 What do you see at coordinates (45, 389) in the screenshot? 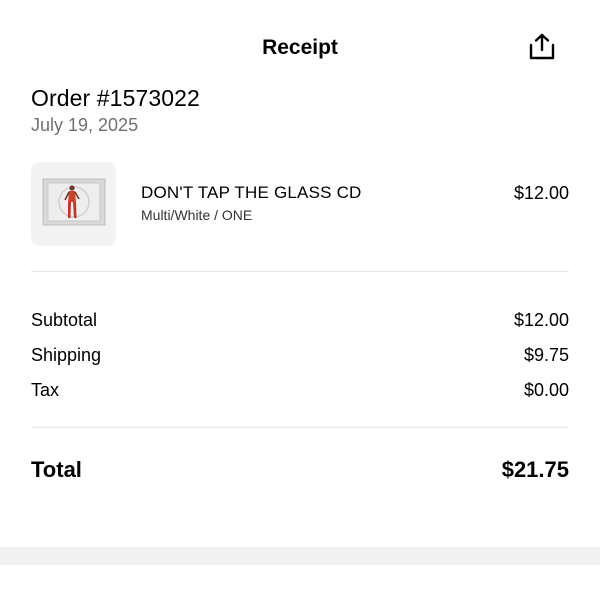
I see `tax-label: Tax` at bounding box center [45, 389].